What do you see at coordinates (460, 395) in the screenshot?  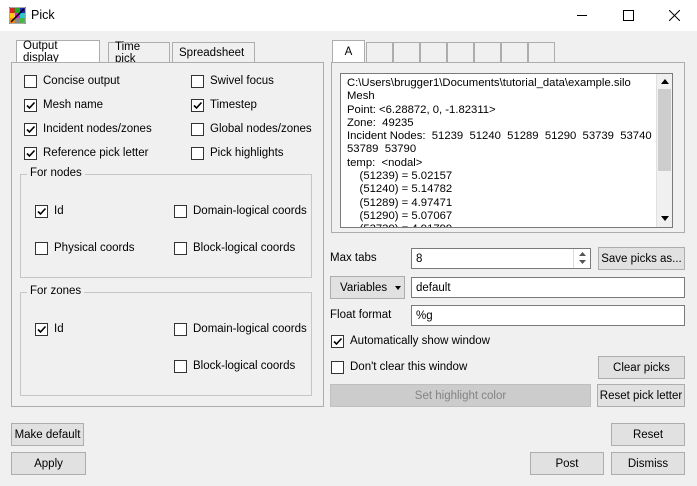 I see `set-highlight-color-button: Set highlight color` at bounding box center [460, 395].